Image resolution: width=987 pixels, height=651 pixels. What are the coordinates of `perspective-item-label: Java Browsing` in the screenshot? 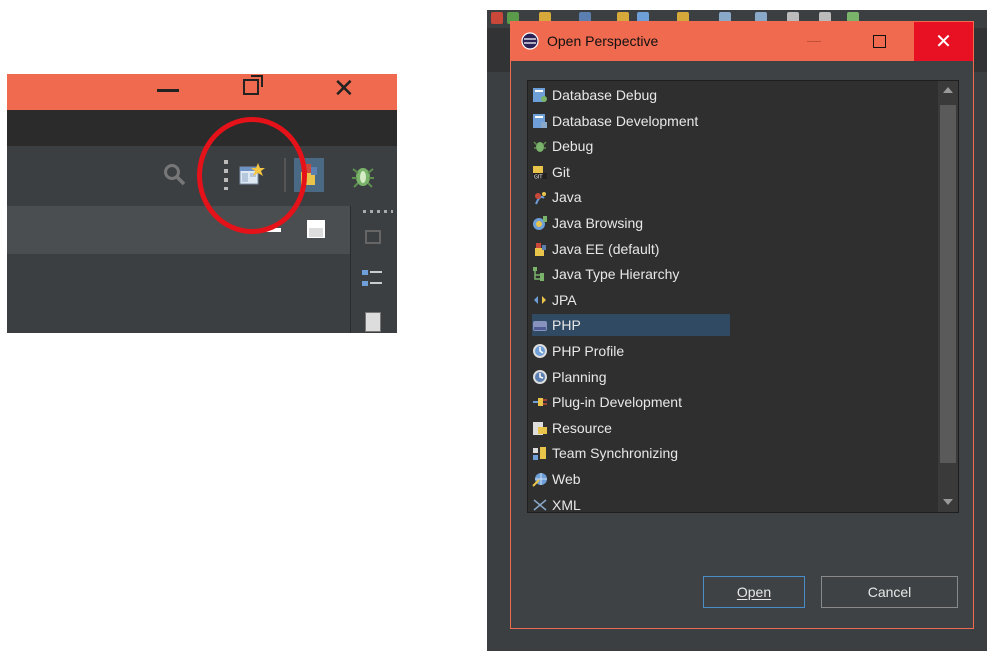 It's located at (598, 223).